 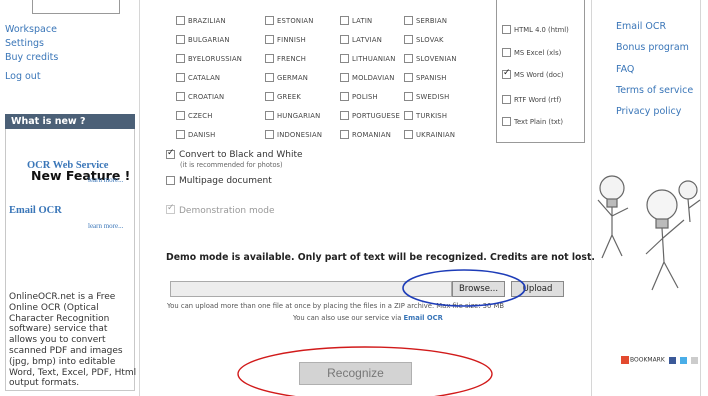 I want to click on language-checkbox-hungarian, so click(x=269, y=115).